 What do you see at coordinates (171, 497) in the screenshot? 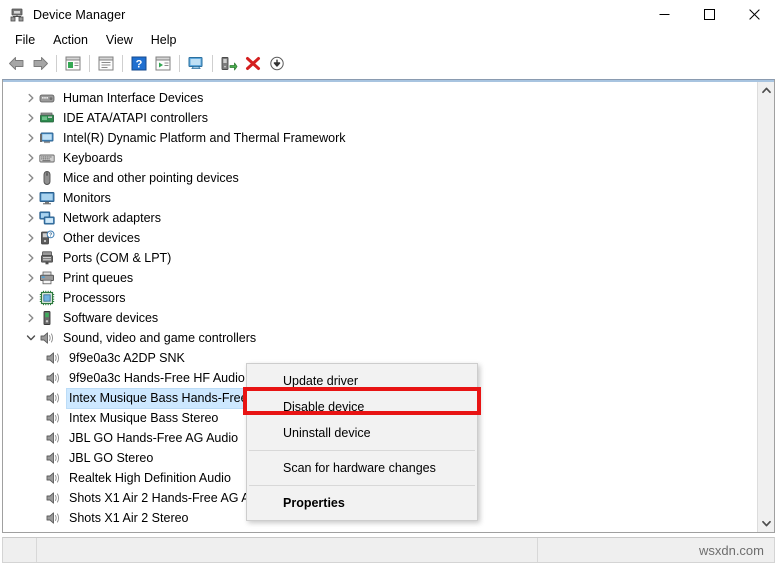
I see `tree-item-label: Shots X1 Air 2 Hands-Free AG Audio` at bounding box center [171, 497].